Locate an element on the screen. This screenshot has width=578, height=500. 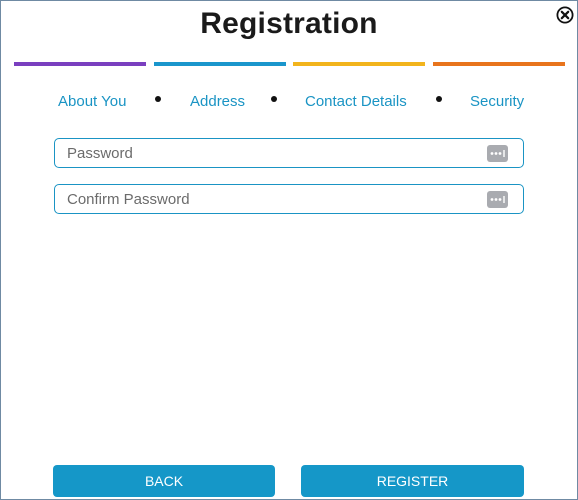
step-bar-contact-details is located at coordinates (359, 64).